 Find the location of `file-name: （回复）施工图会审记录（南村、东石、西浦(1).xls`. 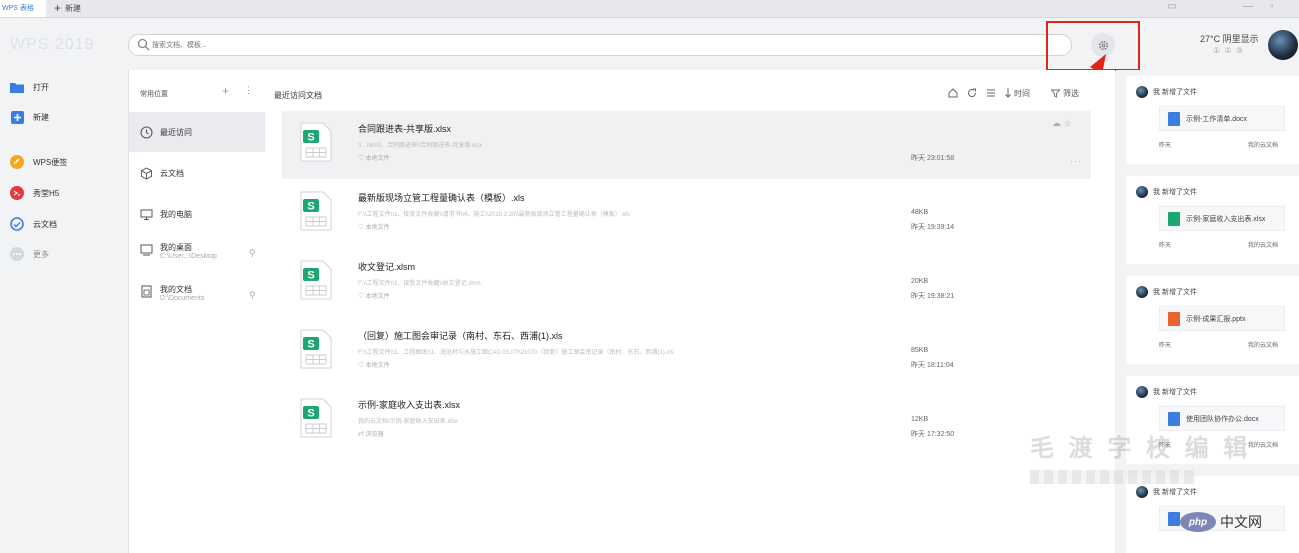

file-name: （回复）施工图会审记录（南村、东石、西浦(1).xls is located at coordinates (460, 335).